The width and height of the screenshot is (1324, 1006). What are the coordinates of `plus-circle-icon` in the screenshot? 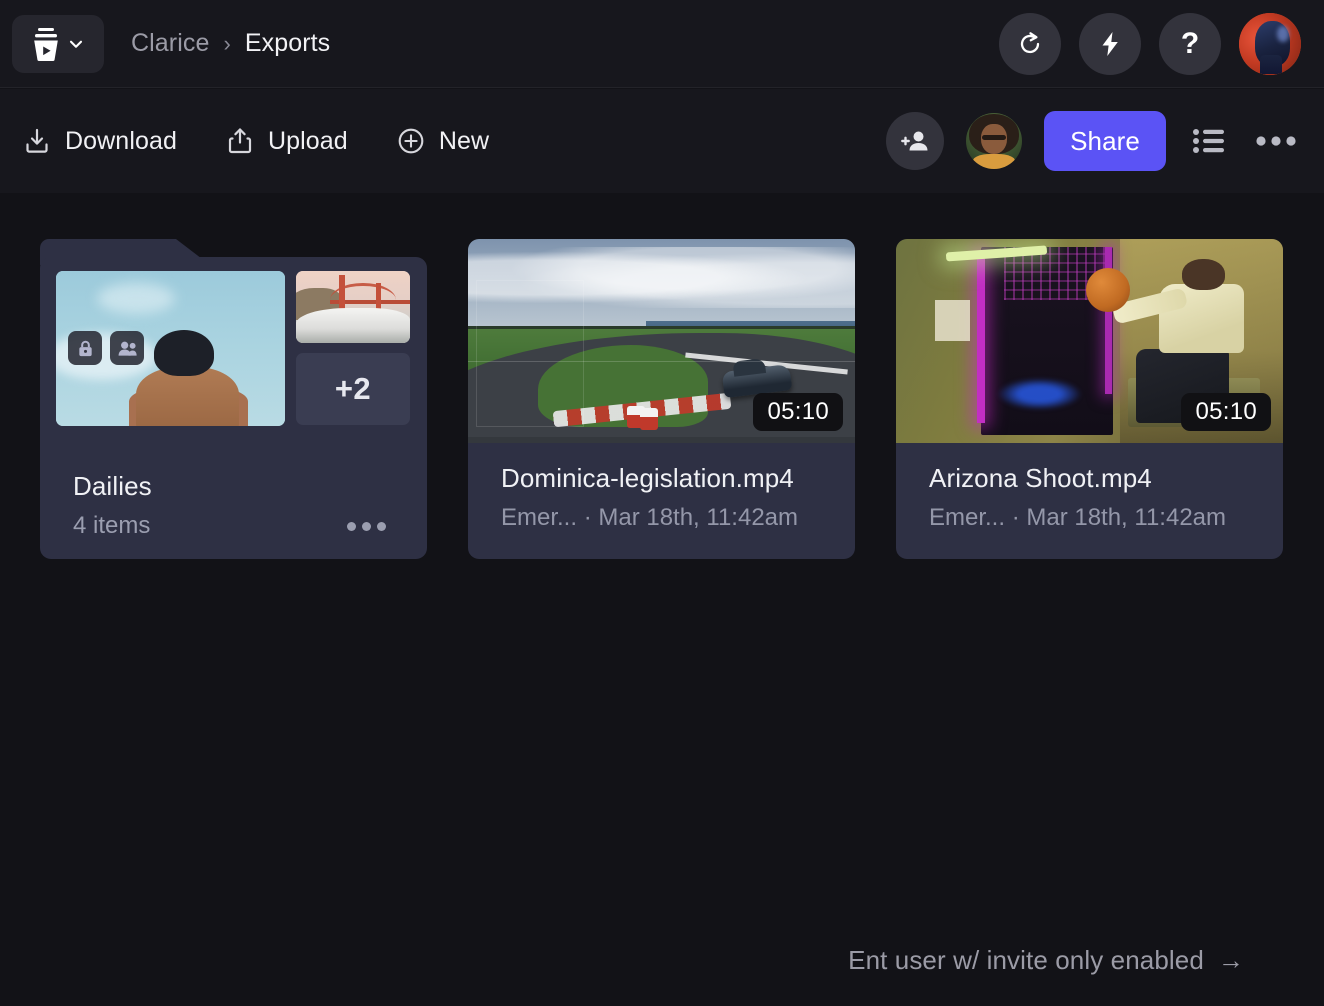 It's located at (411, 141).